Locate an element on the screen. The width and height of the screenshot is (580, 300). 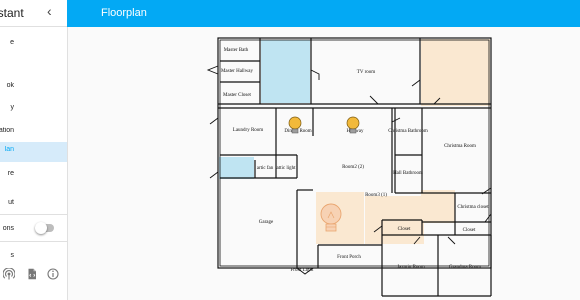
sidebar-item-label: ut is located at coordinates (11, 202).